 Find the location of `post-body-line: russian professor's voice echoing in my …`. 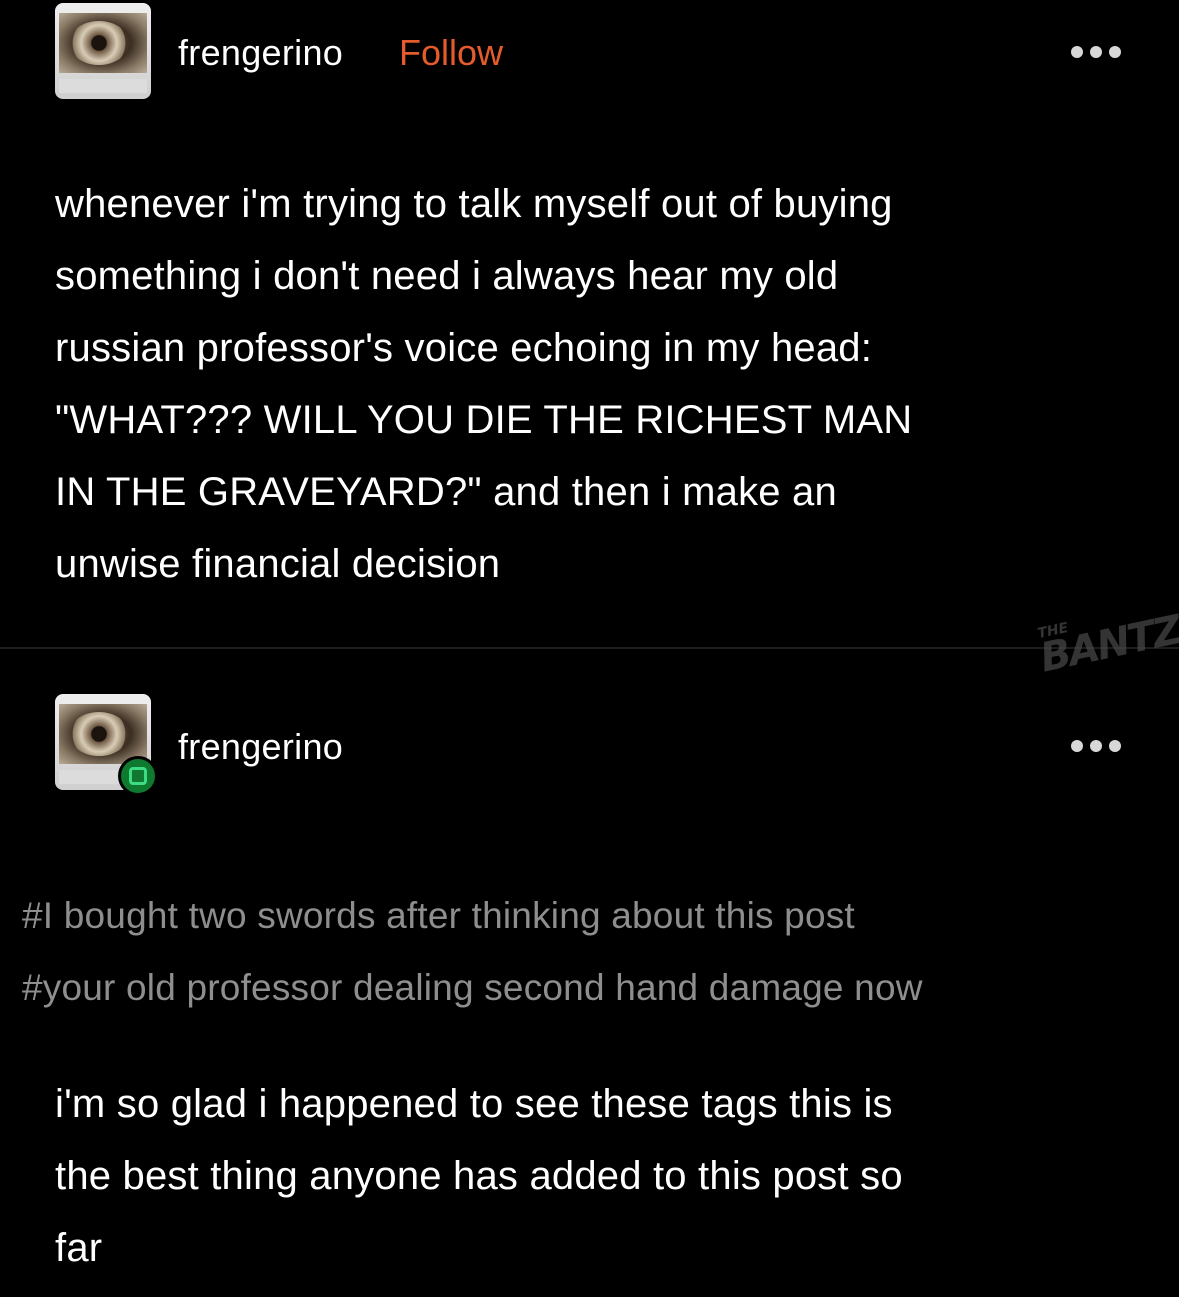

post-body-line: russian professor's voice echoing in my … is located at coordinates (464, 348).